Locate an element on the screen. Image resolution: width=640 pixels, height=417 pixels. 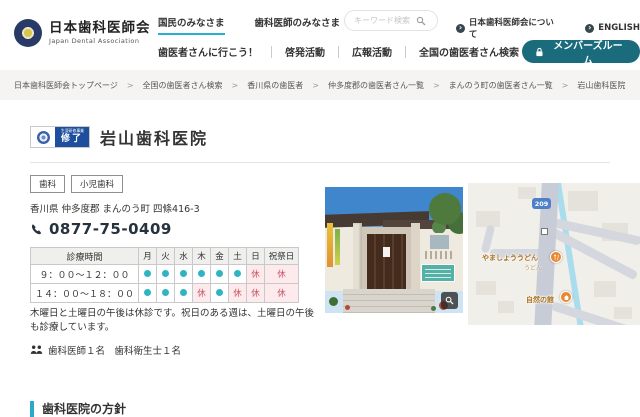
poi-label: やましょううどん is located at coordinates (510, 258).